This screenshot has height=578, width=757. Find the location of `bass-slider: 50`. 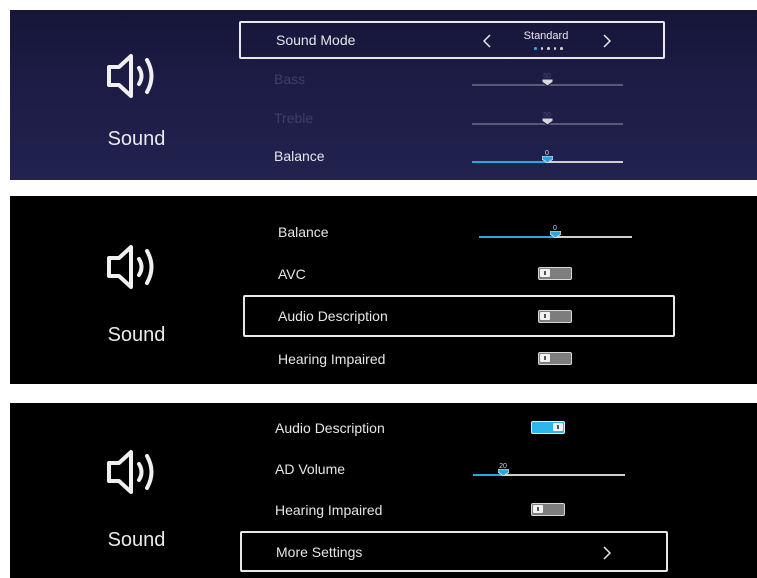

bass-slider: 50 is located at coordinates (547, 79).